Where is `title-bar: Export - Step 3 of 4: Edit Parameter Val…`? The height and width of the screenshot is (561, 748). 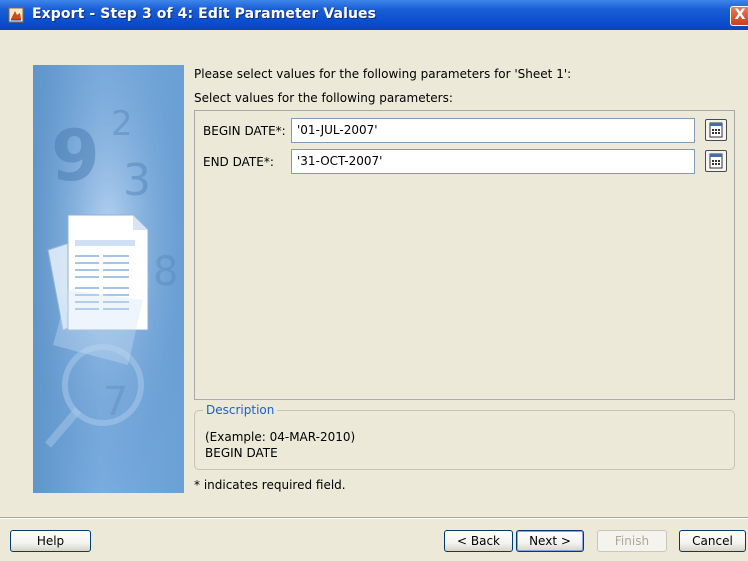 title-bar: Export - Step 3 of 4: Edit Parameter Val… is located at coordinates (374, 15).